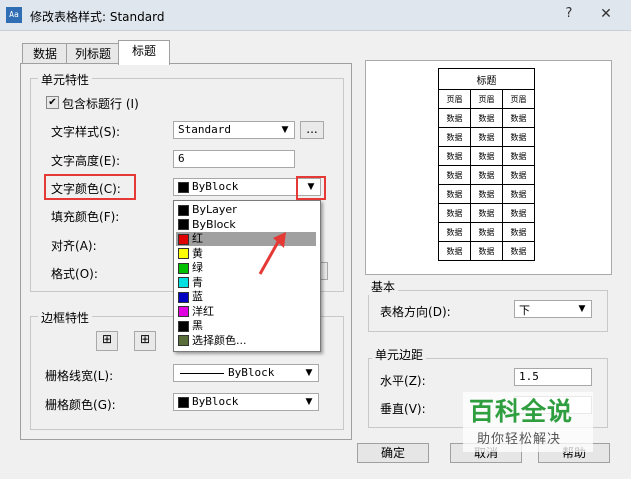 This screenshot has width=631, height=479. Describe the element at coordinates (246, 254) in the screenshot. I see `color-option: 黄` at that location.